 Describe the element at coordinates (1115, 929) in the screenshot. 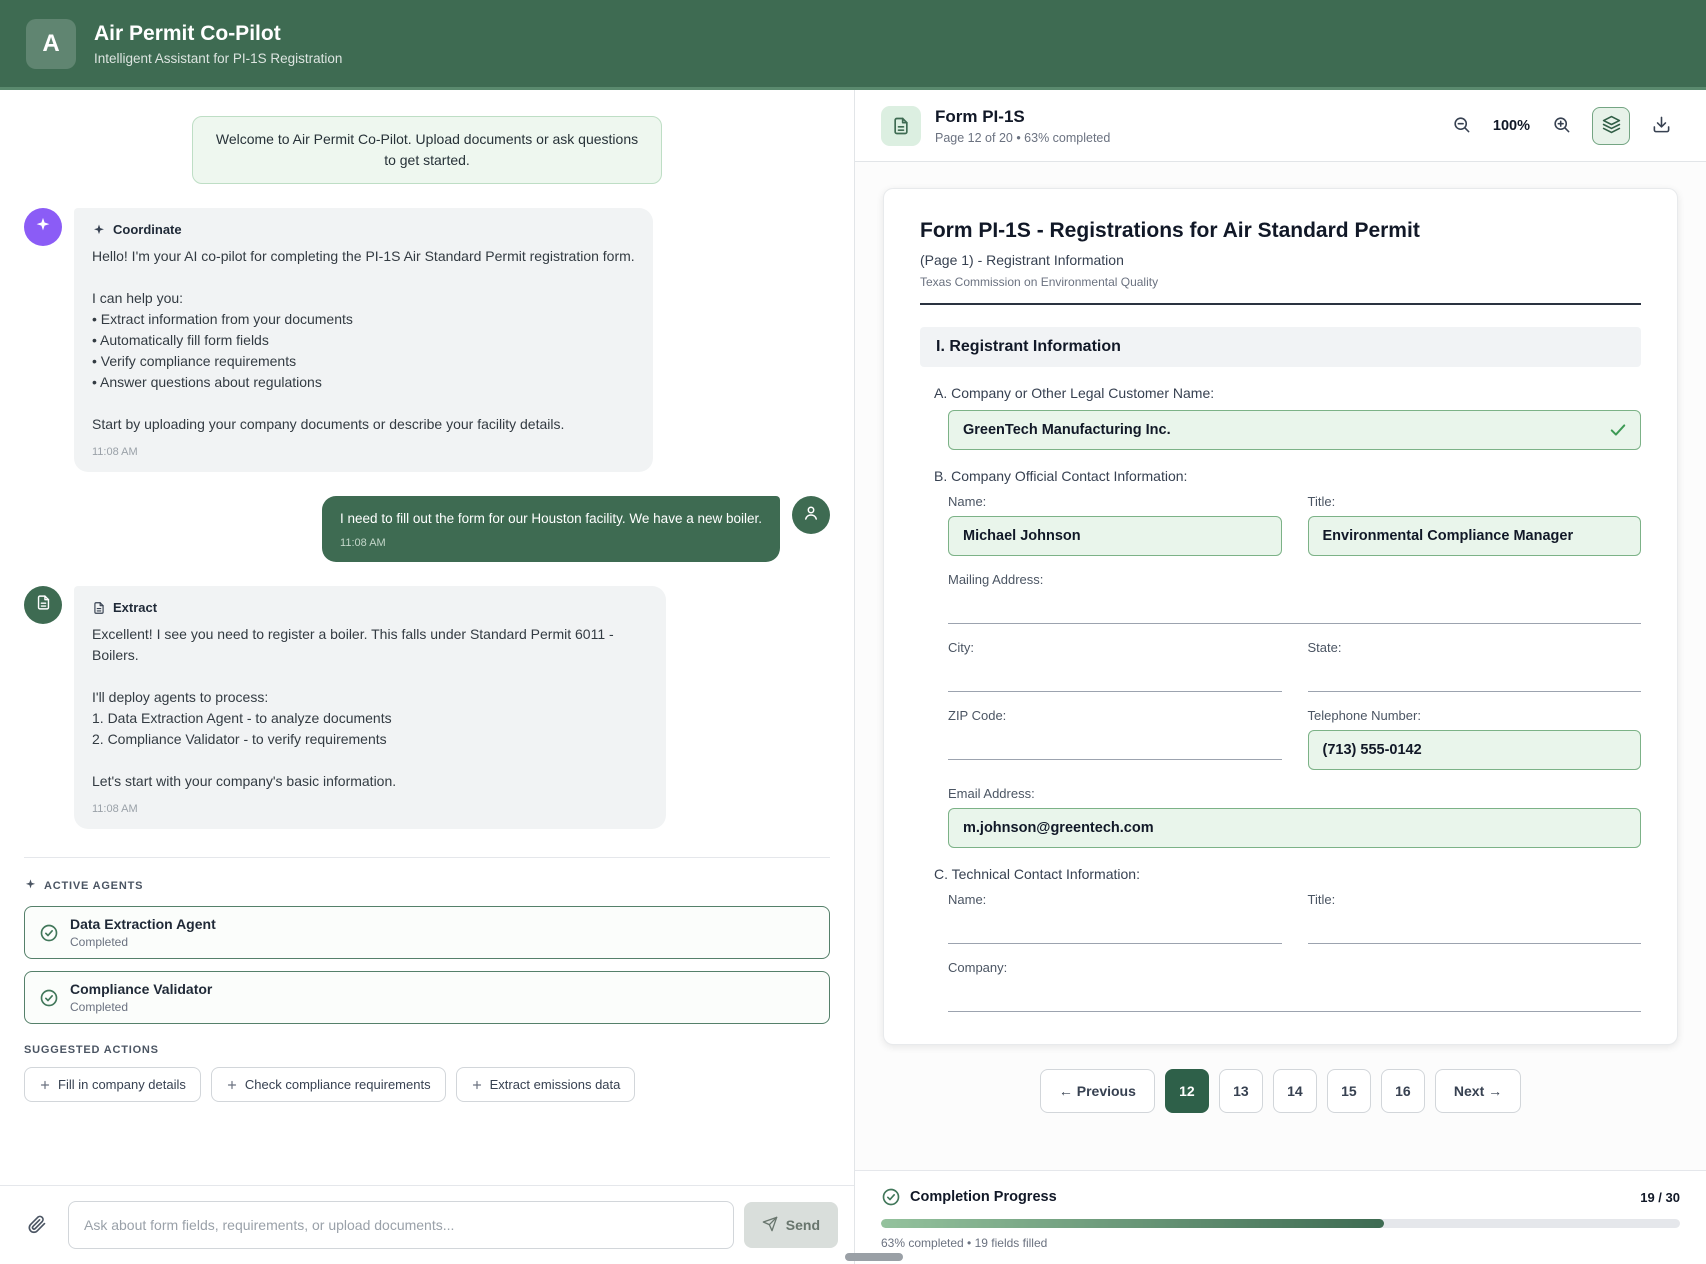

I see `technical-name-input` at that location.